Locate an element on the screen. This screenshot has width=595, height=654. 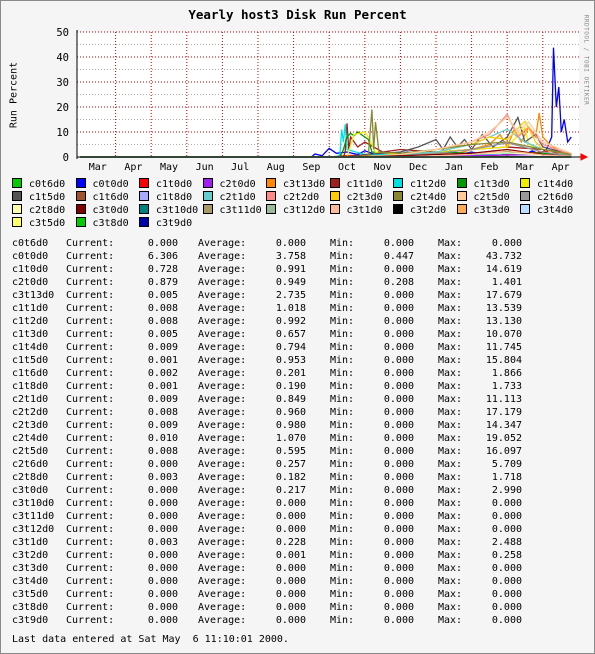
legend-label: c1t3d0 is located at coordinates (491, 184).